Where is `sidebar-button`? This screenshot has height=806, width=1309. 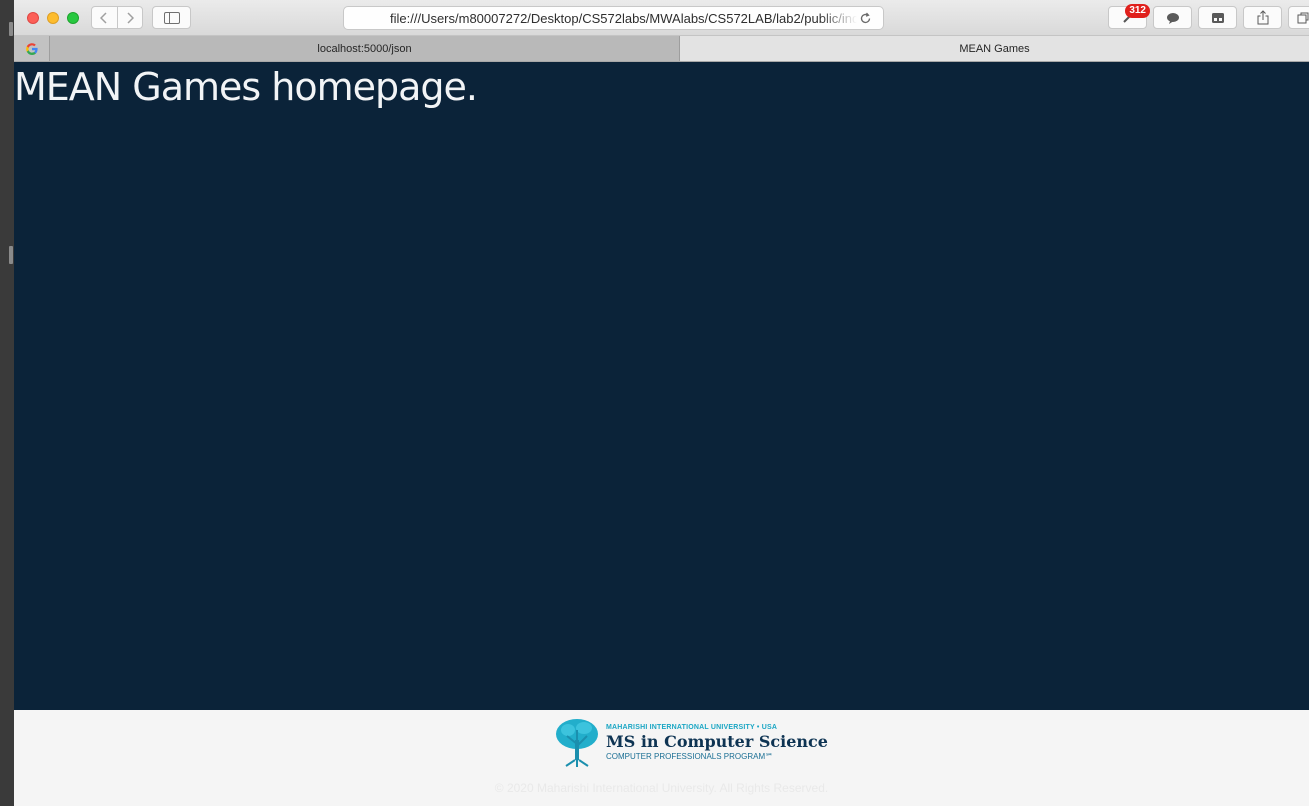 sidebar-button is located at coordinates (171, 17).